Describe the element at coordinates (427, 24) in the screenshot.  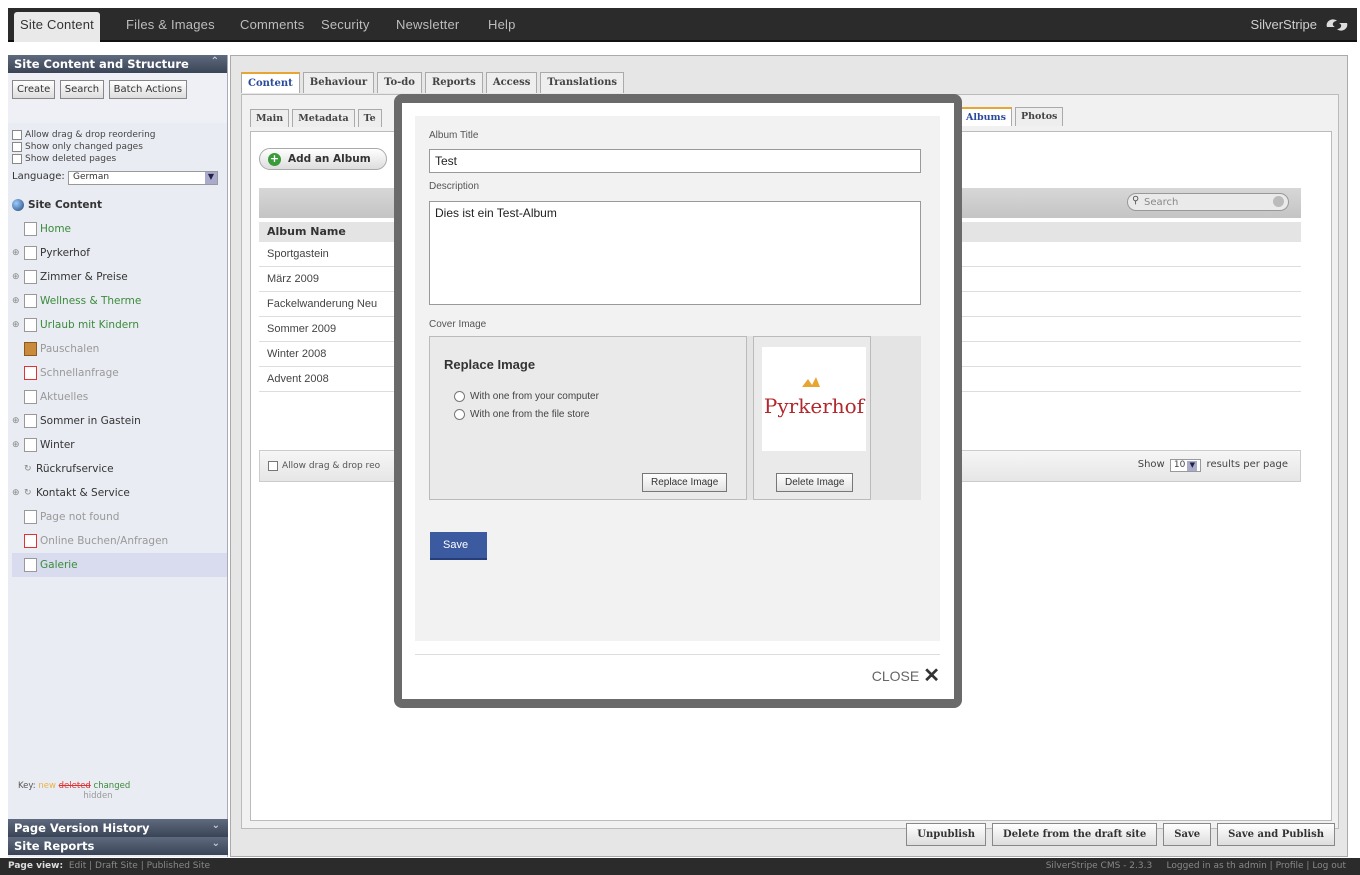
I see `nav-newsletter: Newsletter` at that location.